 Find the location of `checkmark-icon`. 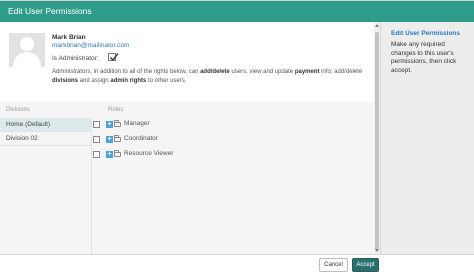

checkmark-icon is located at coordinates (114, 57).